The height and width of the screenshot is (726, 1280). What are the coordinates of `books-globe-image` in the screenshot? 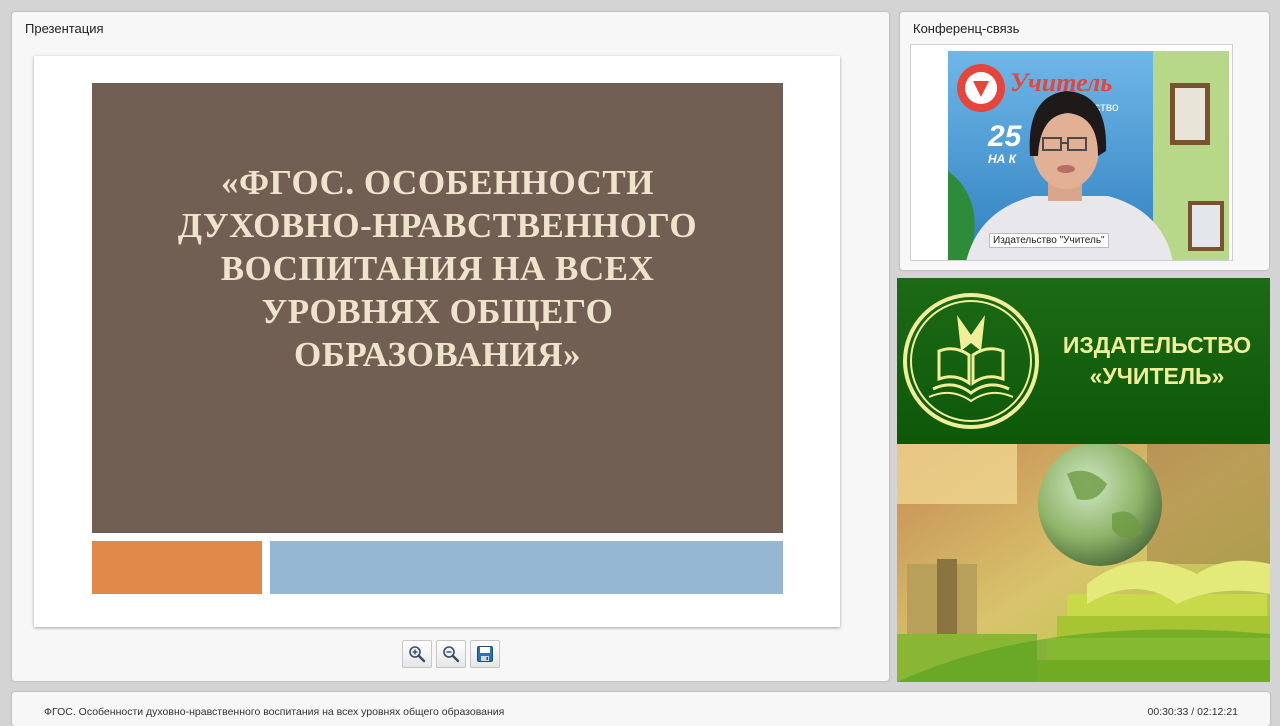 It's located at (1083, 563).